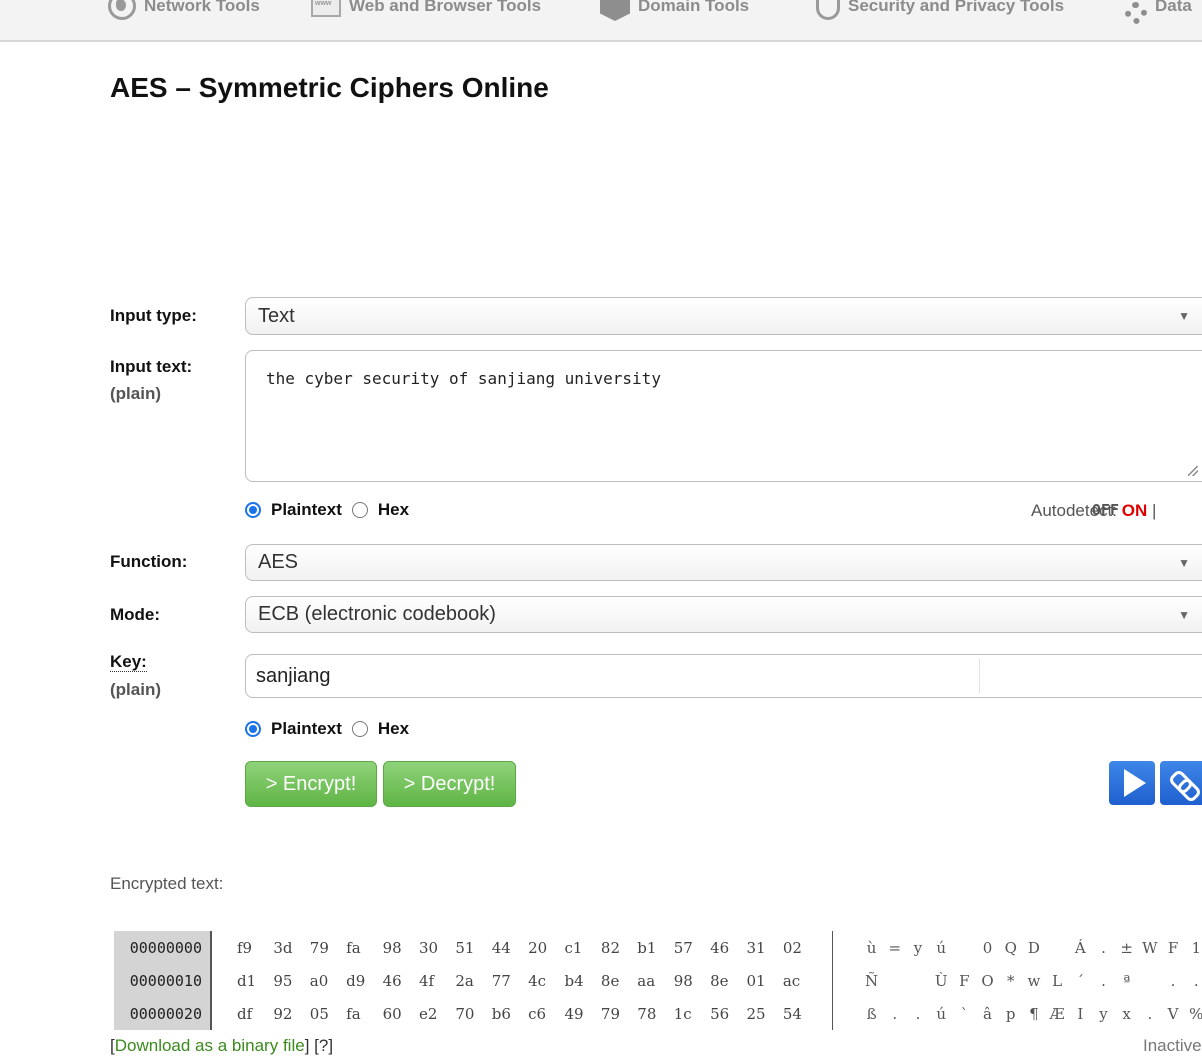  Describe the element at coordinates (987, 948) in the screenshot. I see `ascii-char: 0` at that location.